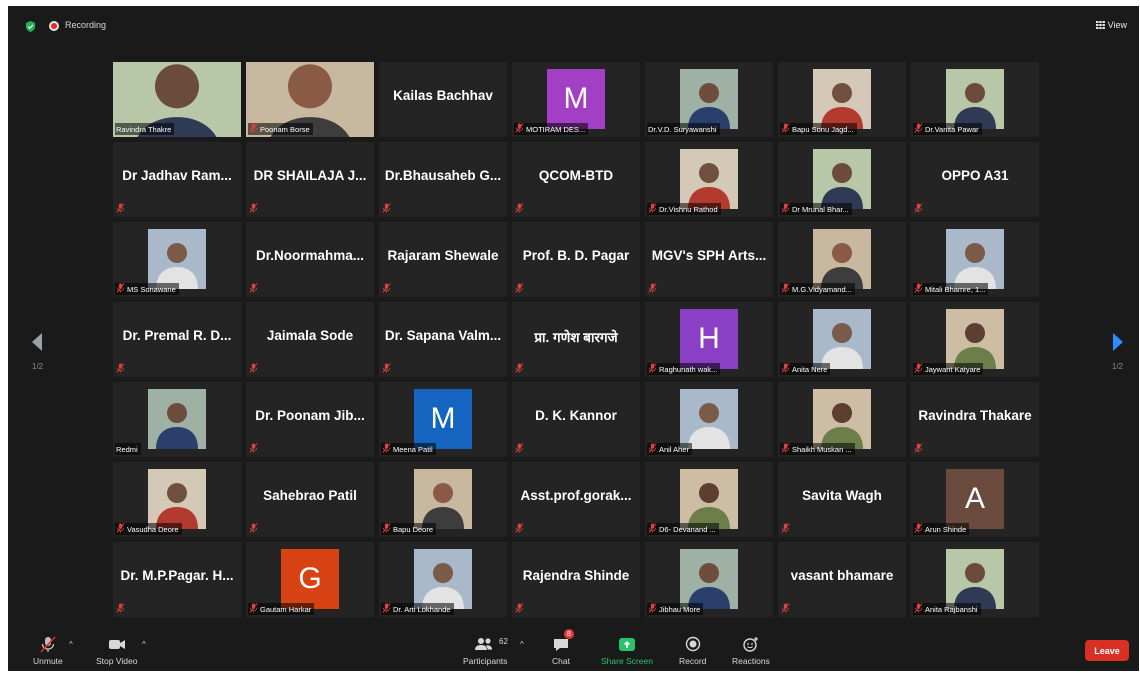 The height and width of the screenshot is (673, 1140). I want to click on reactions-button: Reactions, so click(751, 651).